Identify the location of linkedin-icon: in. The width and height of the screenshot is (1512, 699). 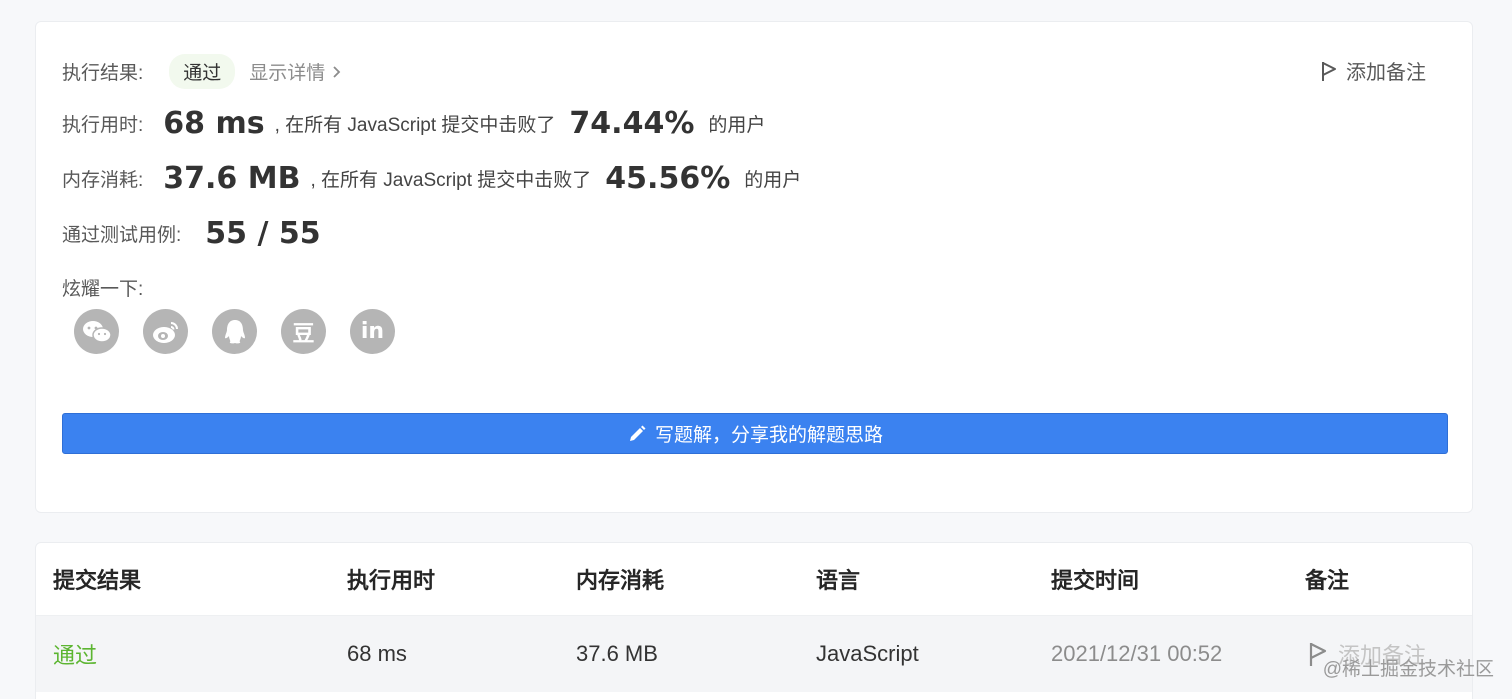
(372, 331).